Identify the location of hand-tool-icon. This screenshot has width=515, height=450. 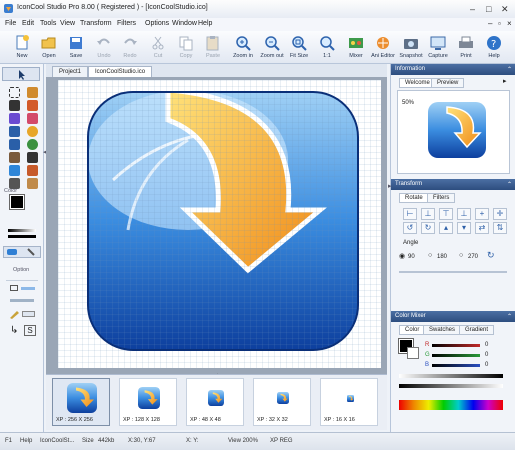
(32, 183).